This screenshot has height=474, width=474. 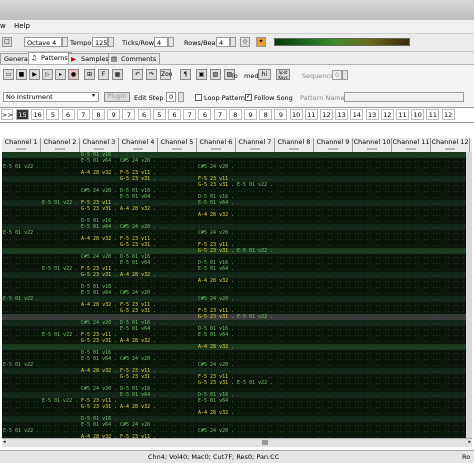 I want to click on channel-header: Channel 7, so click(x=255, y=145).